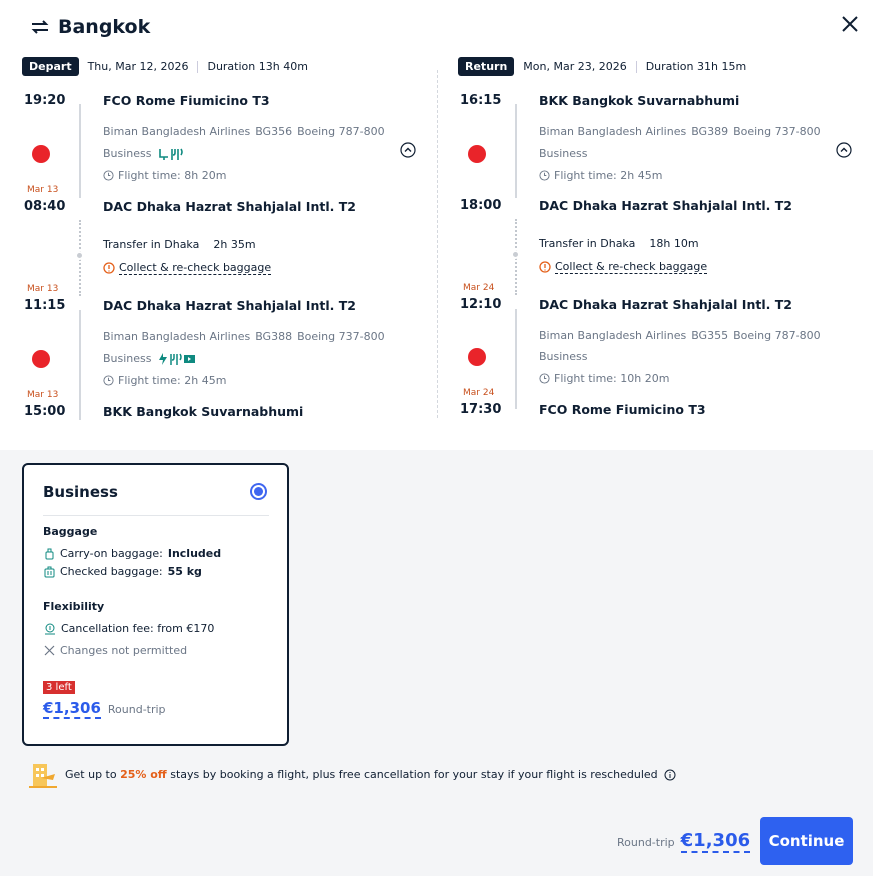 This screenshot has height=876, width=873. Describe the element at coordinates (479, 393) in the screenshot. I see `arr-date: Mar 24` at that location.